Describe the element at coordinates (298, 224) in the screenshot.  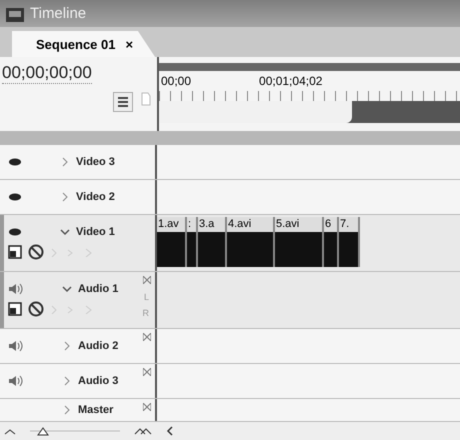
I see `clip-name: 5.avi` at that location.